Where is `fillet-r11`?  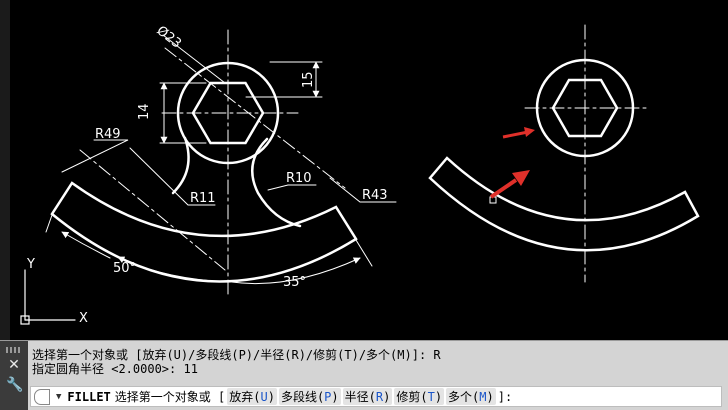
fillet-r11 is located at coordinates (180, 165).